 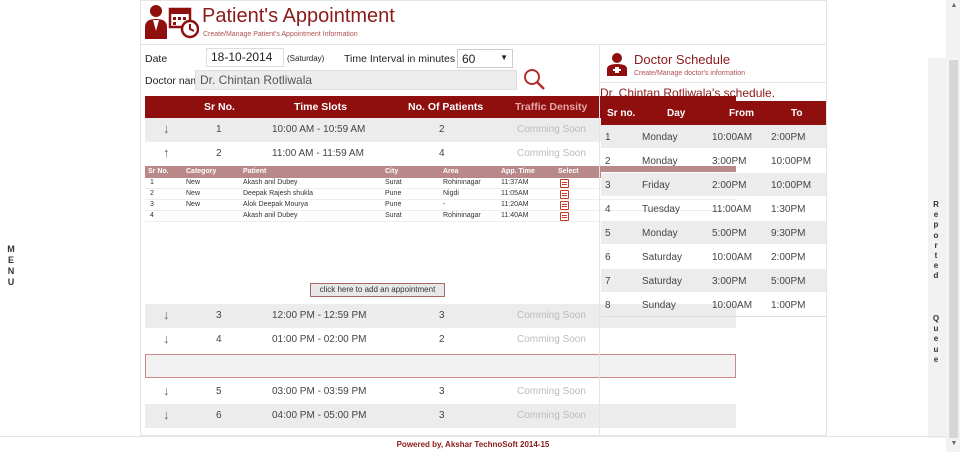 I want to click on footer-text: Powered by, Akshar TechnoSoft 2014-15, so click(x=473, y=444).